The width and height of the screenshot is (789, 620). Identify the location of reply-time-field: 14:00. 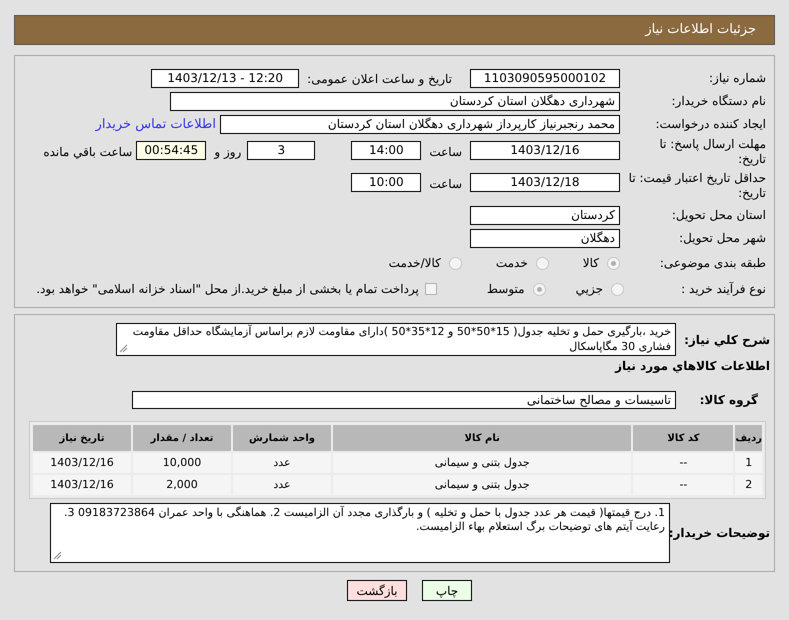
(386, 150).